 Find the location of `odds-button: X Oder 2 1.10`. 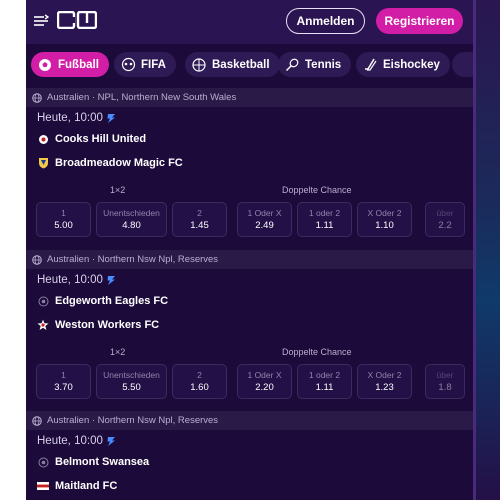

odds-button: X Oder 2 1.10 is located at coordinates (384, 219).